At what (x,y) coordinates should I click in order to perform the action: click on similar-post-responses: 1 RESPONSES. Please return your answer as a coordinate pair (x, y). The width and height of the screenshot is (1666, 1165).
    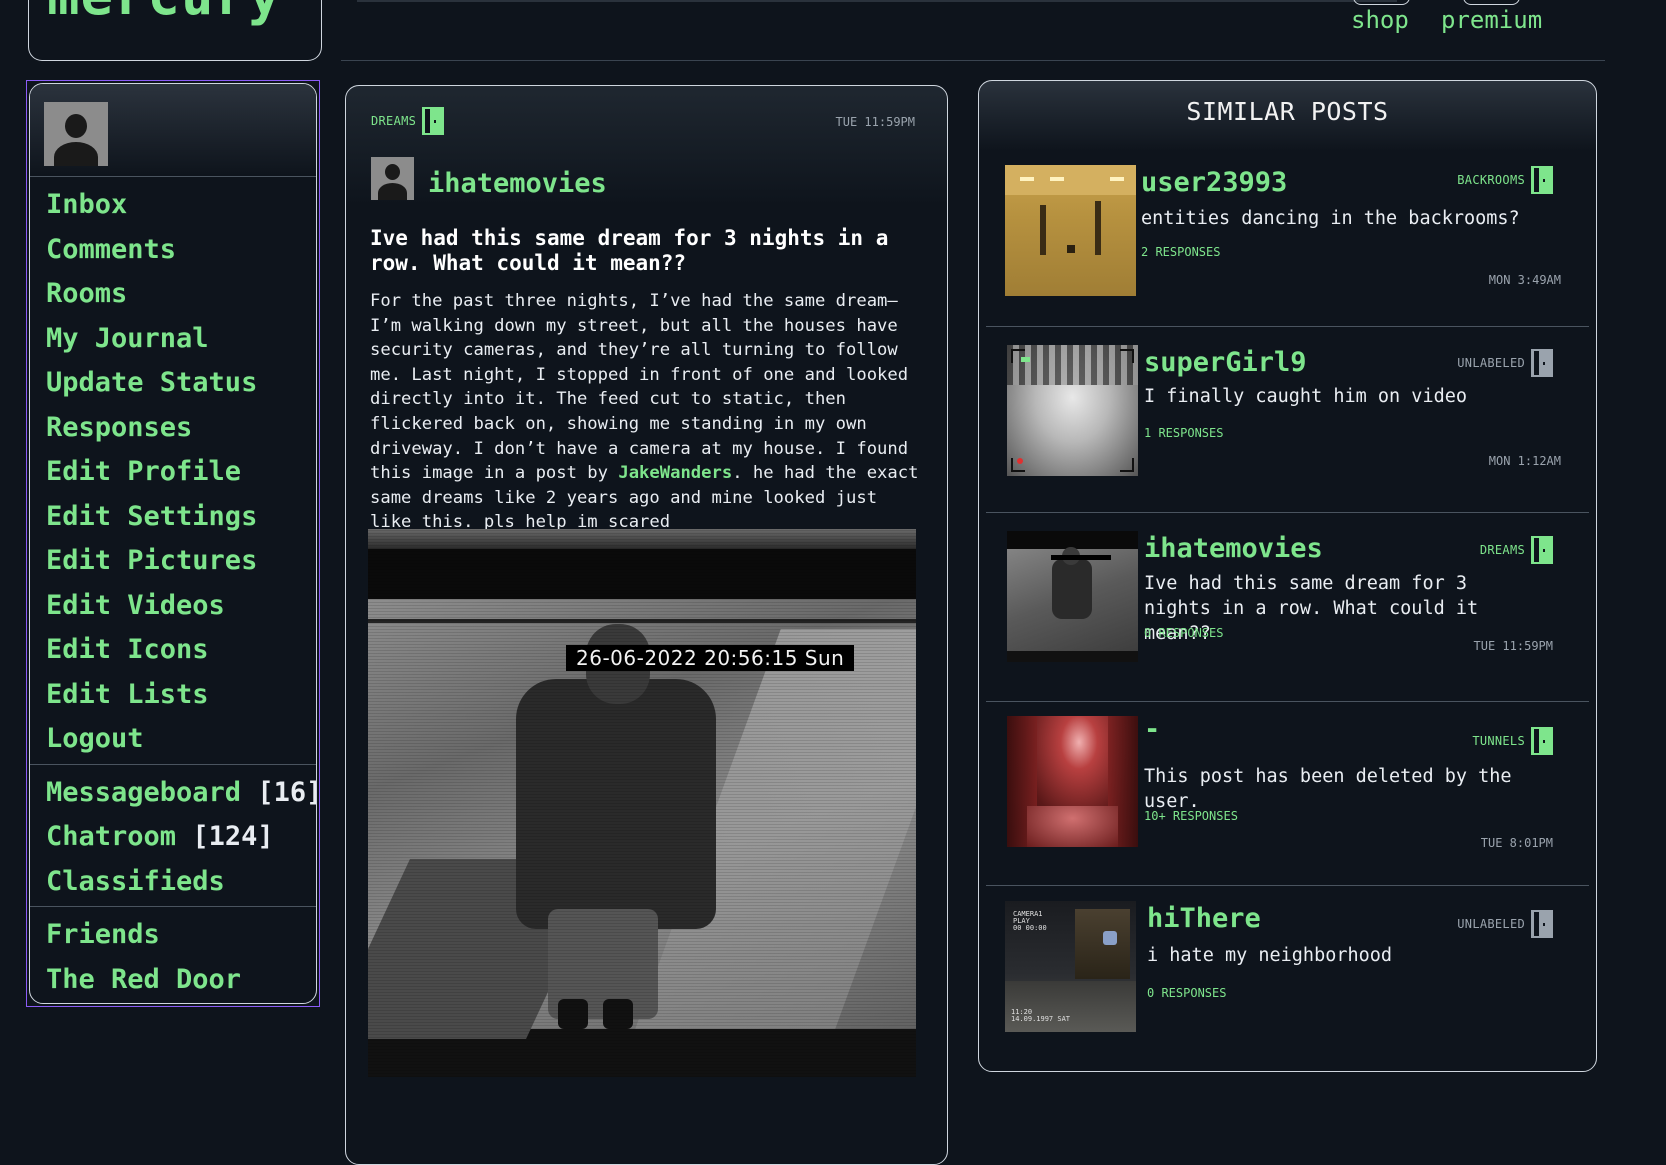
    Looking at the image, I should click on (1183, 433).